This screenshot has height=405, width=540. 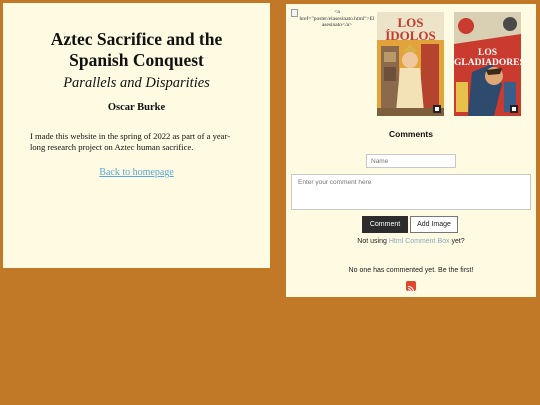 What do you see at coordinates (385, 224) in the screenshot?
I see `comment-button: Comment` at bounding box center [385, 224].